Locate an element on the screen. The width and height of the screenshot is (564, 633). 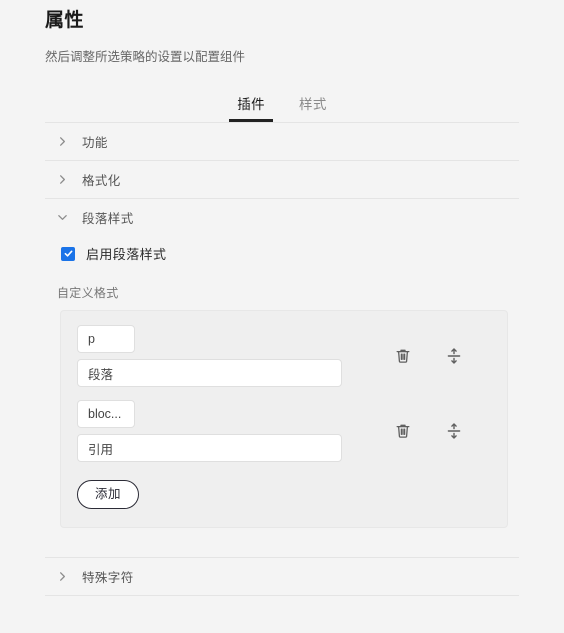
accordion-header-features: 功能 is located at coordinates (282, 141).